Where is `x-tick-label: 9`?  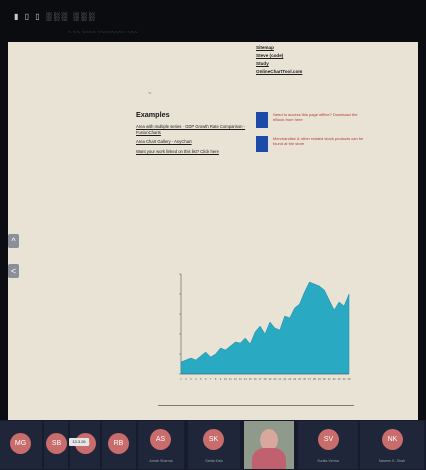
x-tick-label: 9 is located at coordinates (221, 379).